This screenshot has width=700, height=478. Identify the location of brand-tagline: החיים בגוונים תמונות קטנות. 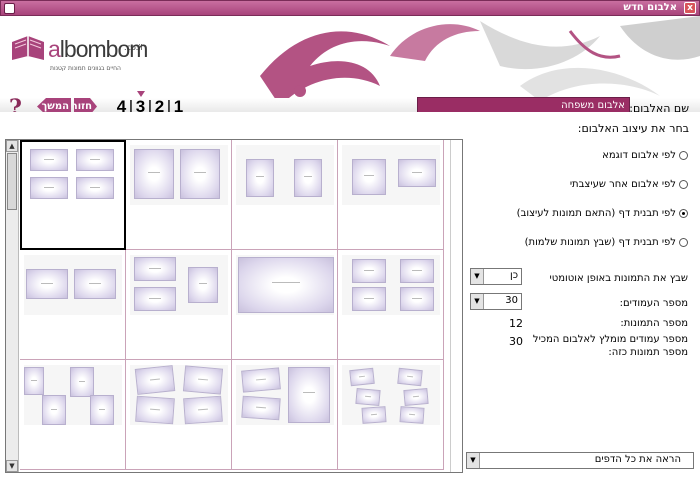
(85, 68).